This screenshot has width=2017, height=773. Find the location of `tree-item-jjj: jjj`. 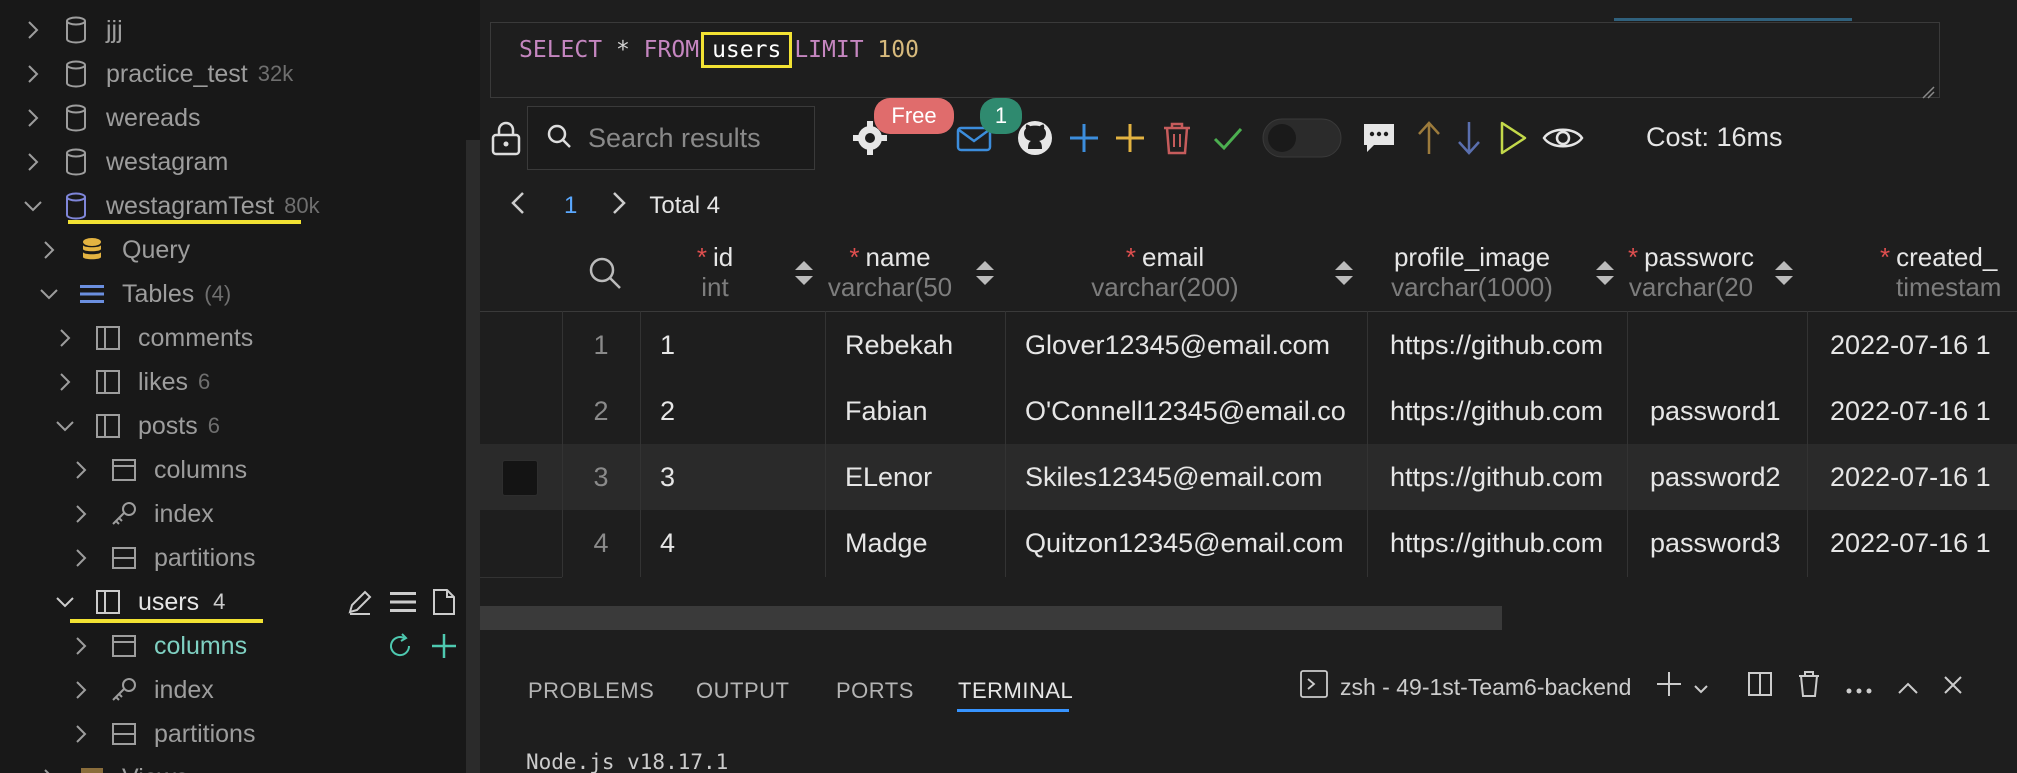

tree-item-jjj: jjj is located at coordinates (235, 30).